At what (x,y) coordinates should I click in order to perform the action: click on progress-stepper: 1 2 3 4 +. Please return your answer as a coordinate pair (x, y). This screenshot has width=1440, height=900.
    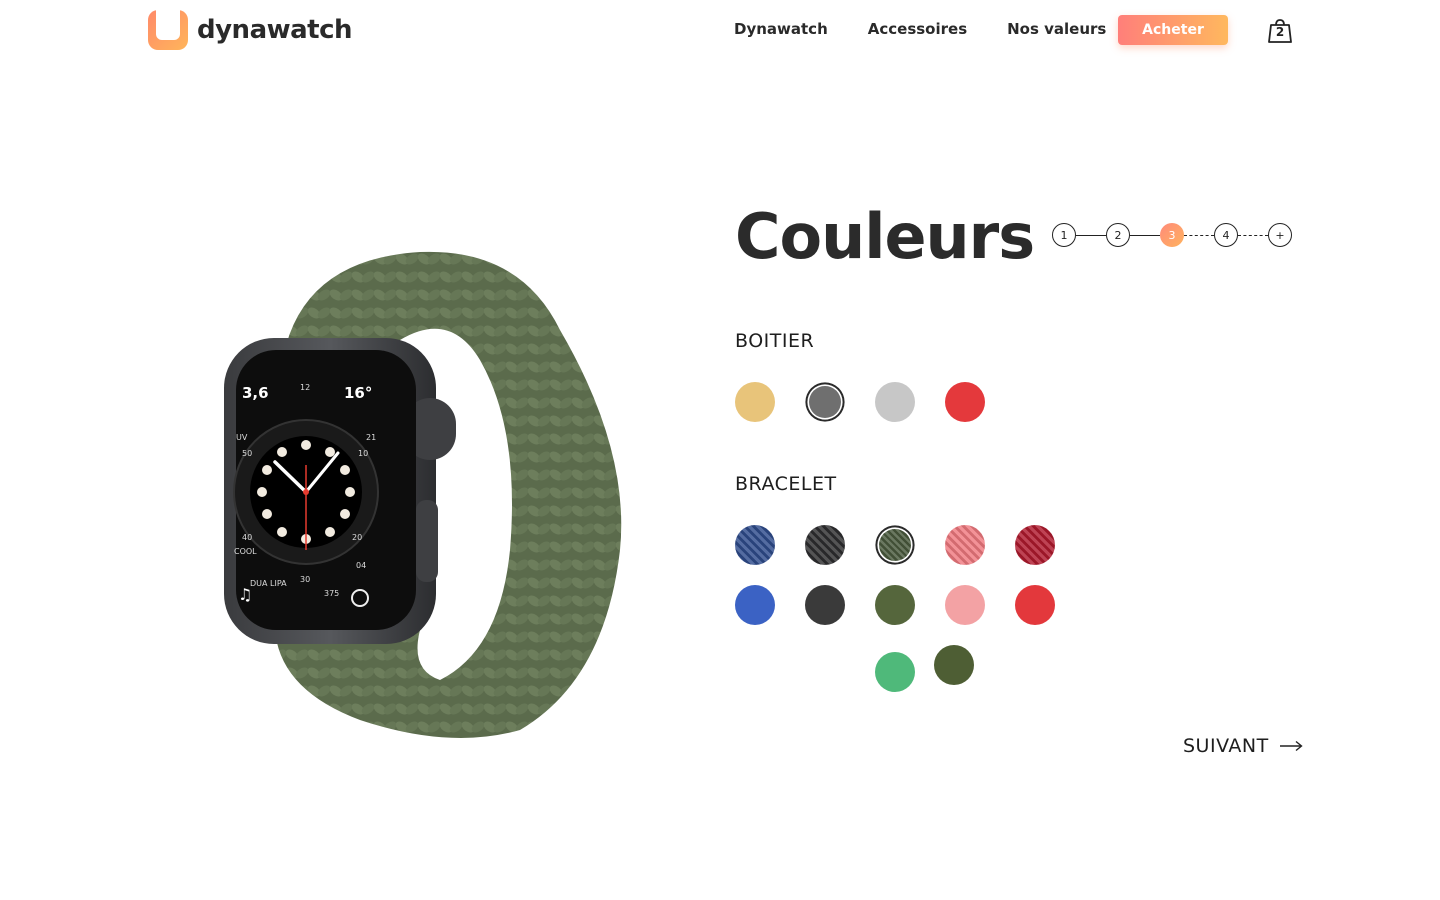
    Looking at the image, I should click on (1172, 235).